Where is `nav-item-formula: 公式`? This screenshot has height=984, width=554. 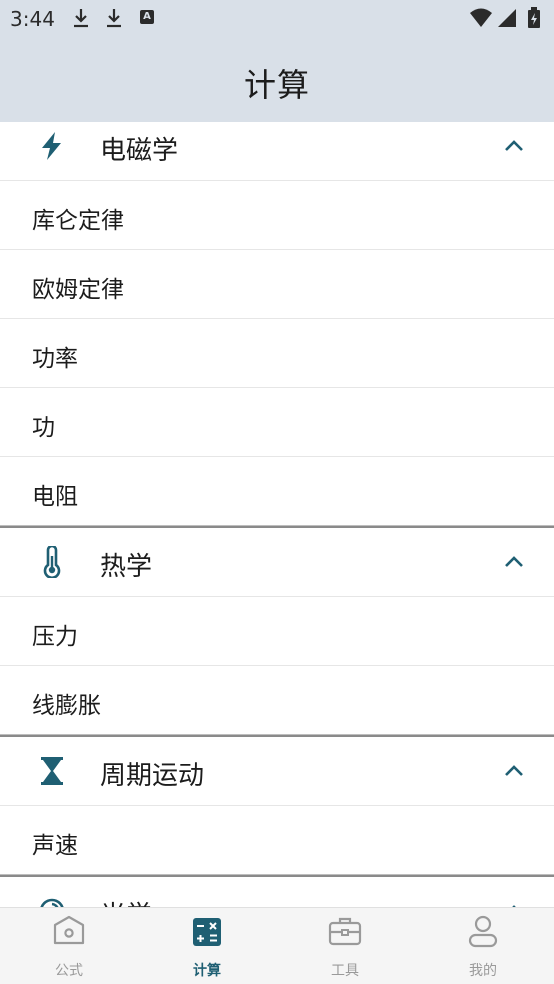
nav-item-formula: 公式 is located at coordinates (69, 946).